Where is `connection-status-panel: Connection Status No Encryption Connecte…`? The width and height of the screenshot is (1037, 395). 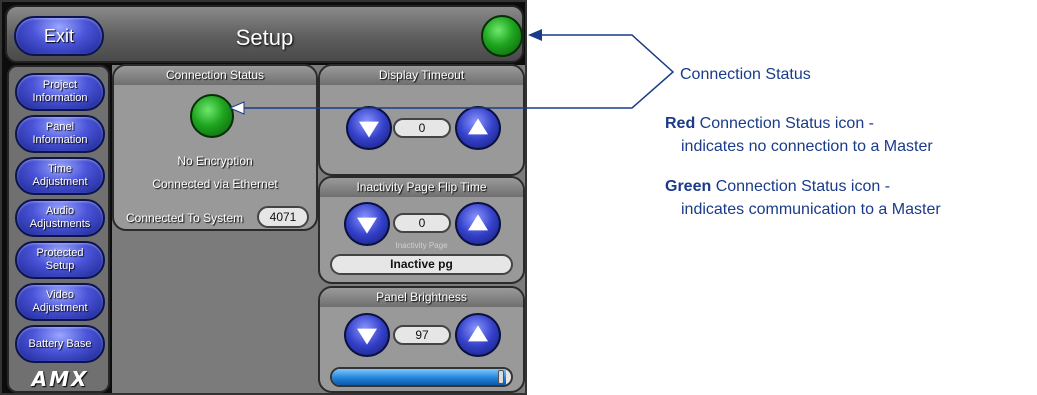 connection-status-panel: Connection Status No Encryption Connecte… is located at coordinates (215, 147).